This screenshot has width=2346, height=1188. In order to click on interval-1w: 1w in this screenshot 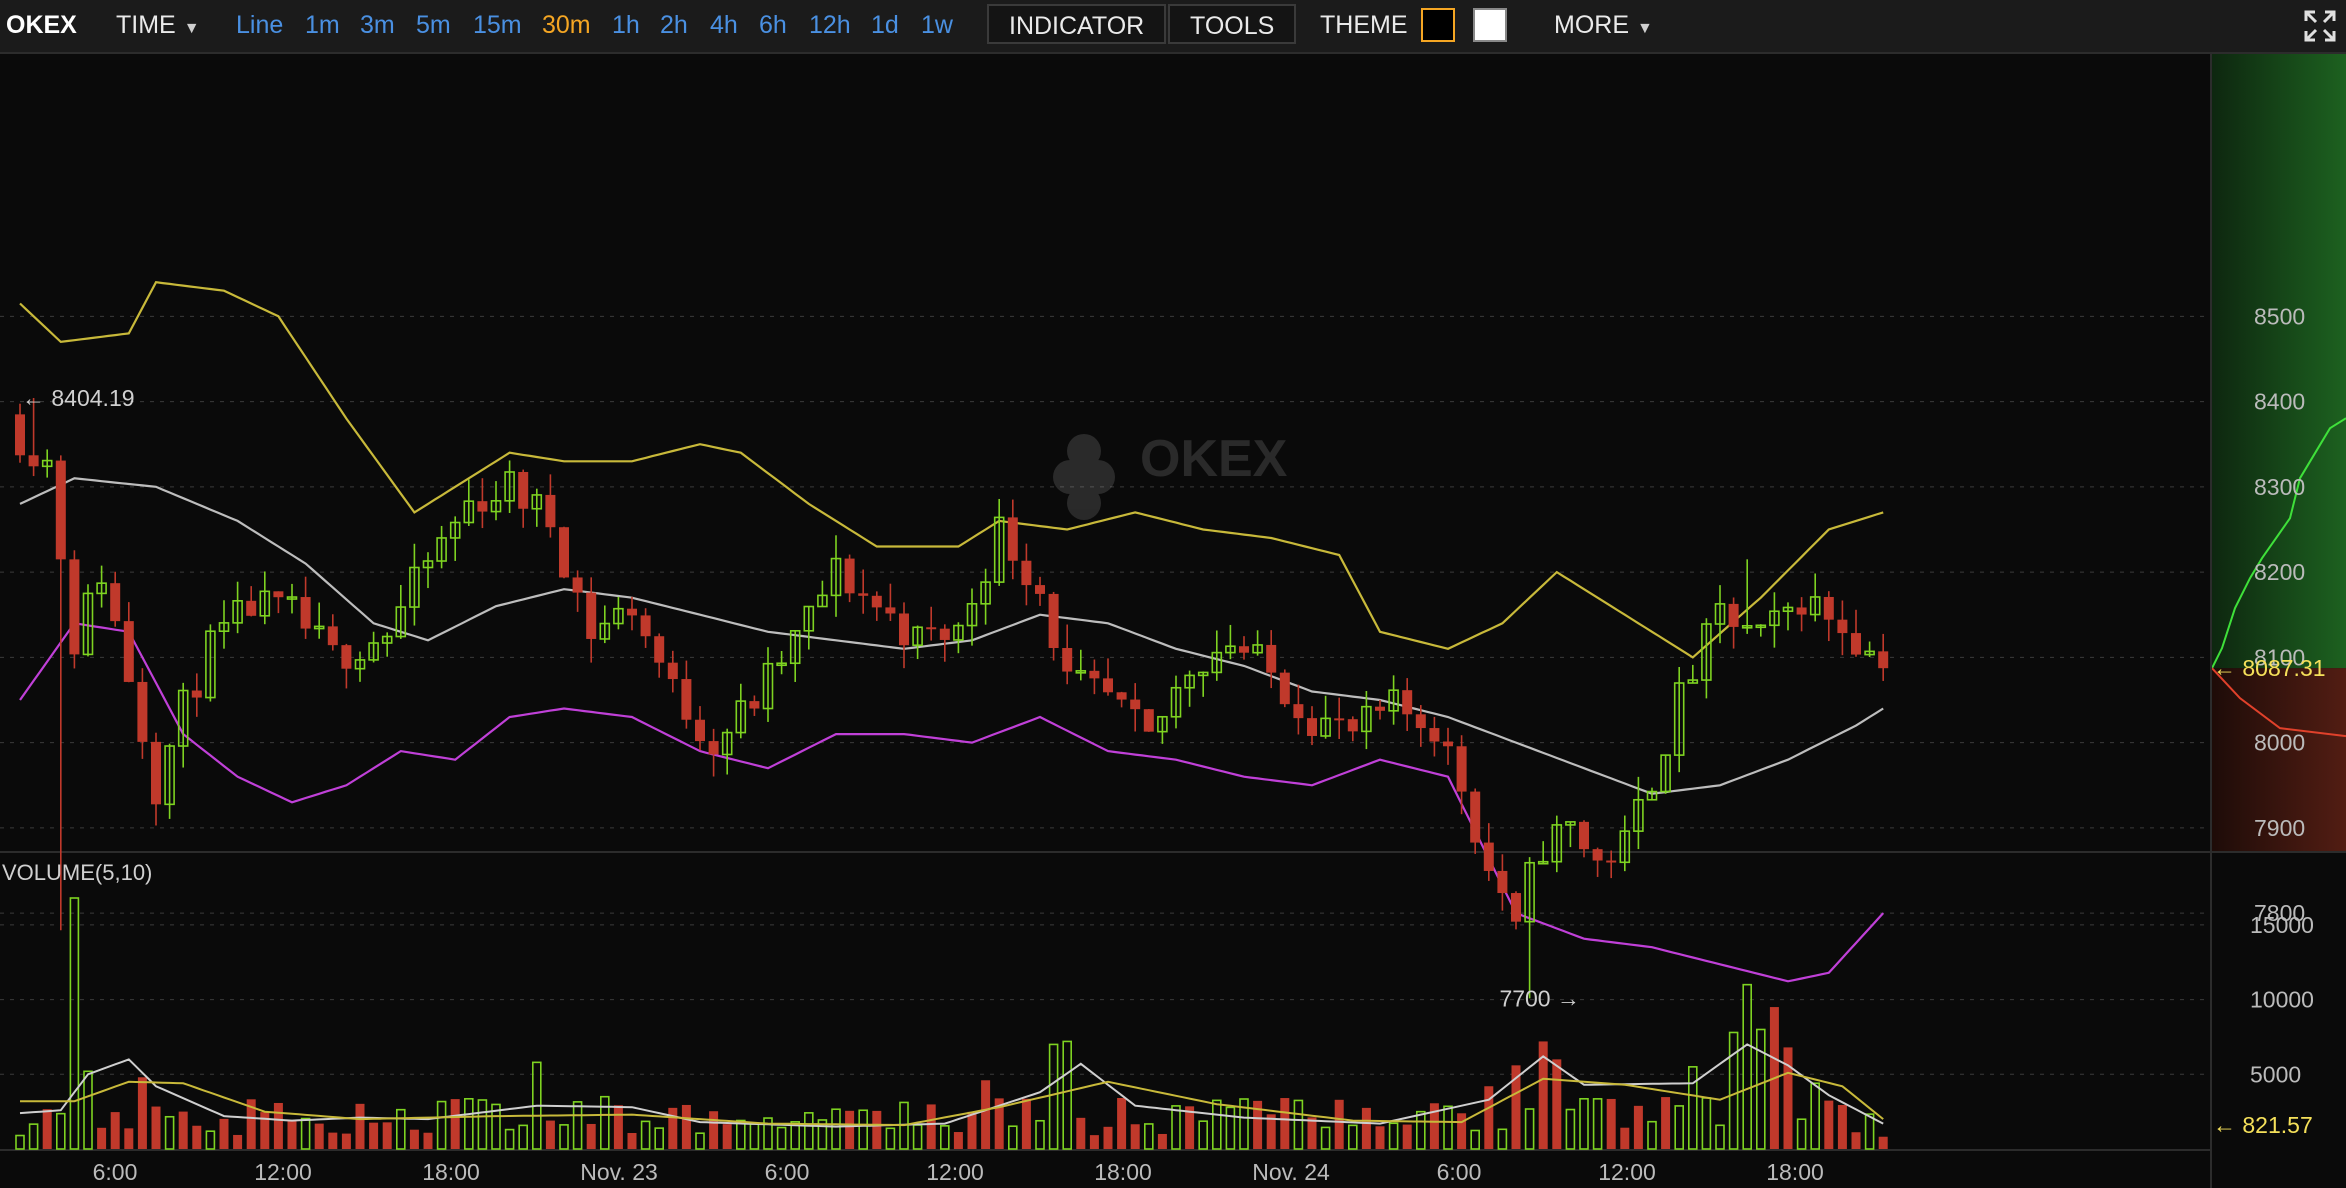, I will do `click(937, 25)`.